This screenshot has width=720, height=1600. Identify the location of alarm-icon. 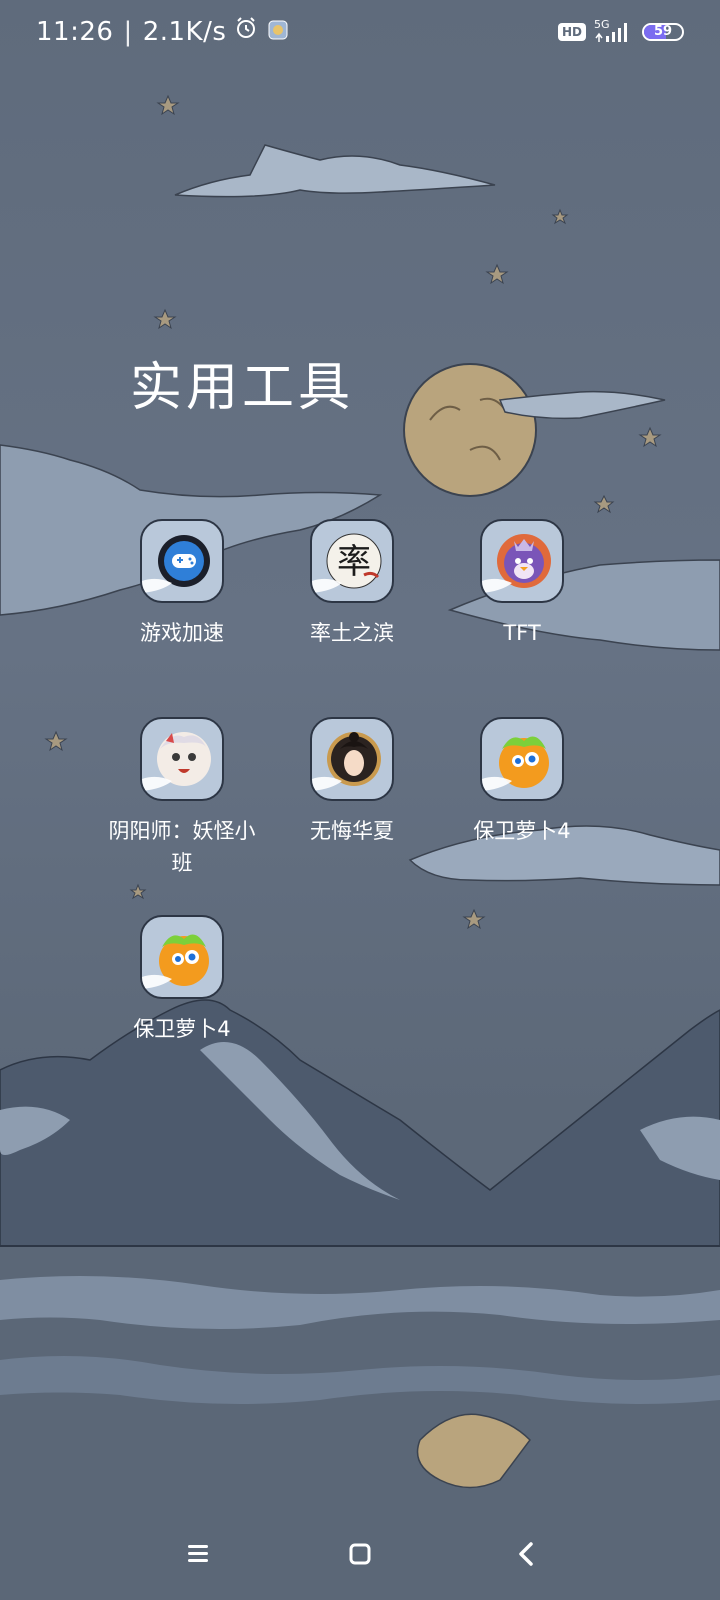
(246, 31).